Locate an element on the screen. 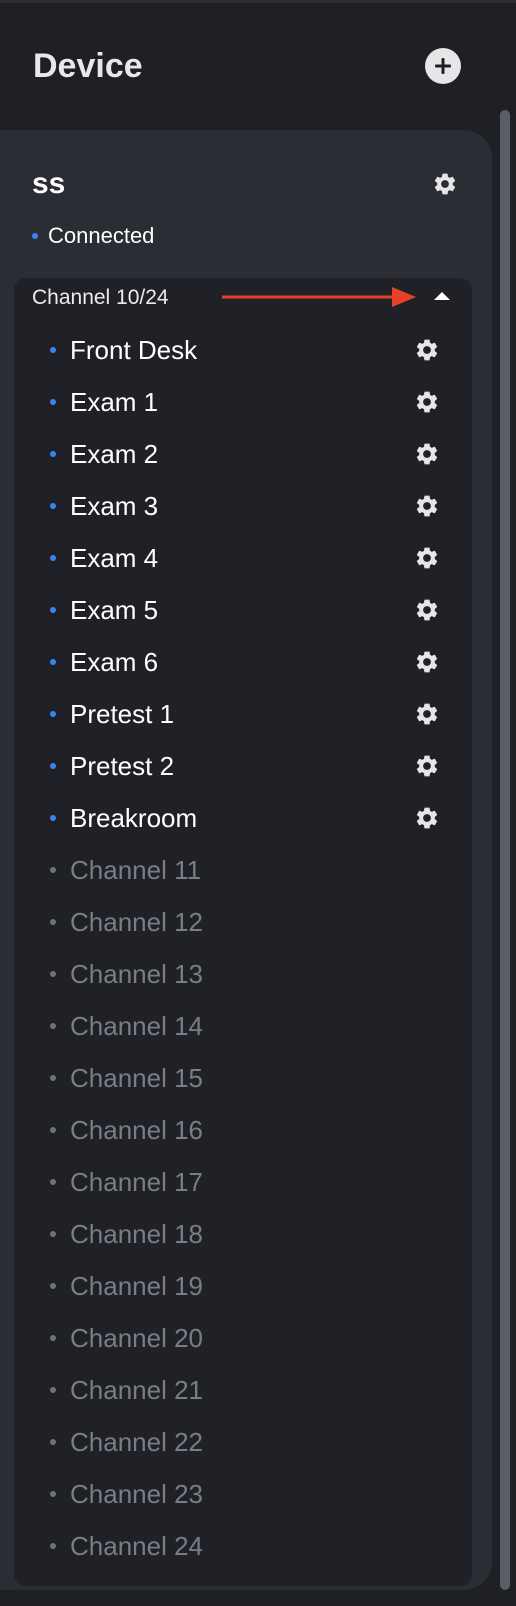 This screenshot has width=516, height=1606. status-text: Connected is located at coordinates (101, 235).